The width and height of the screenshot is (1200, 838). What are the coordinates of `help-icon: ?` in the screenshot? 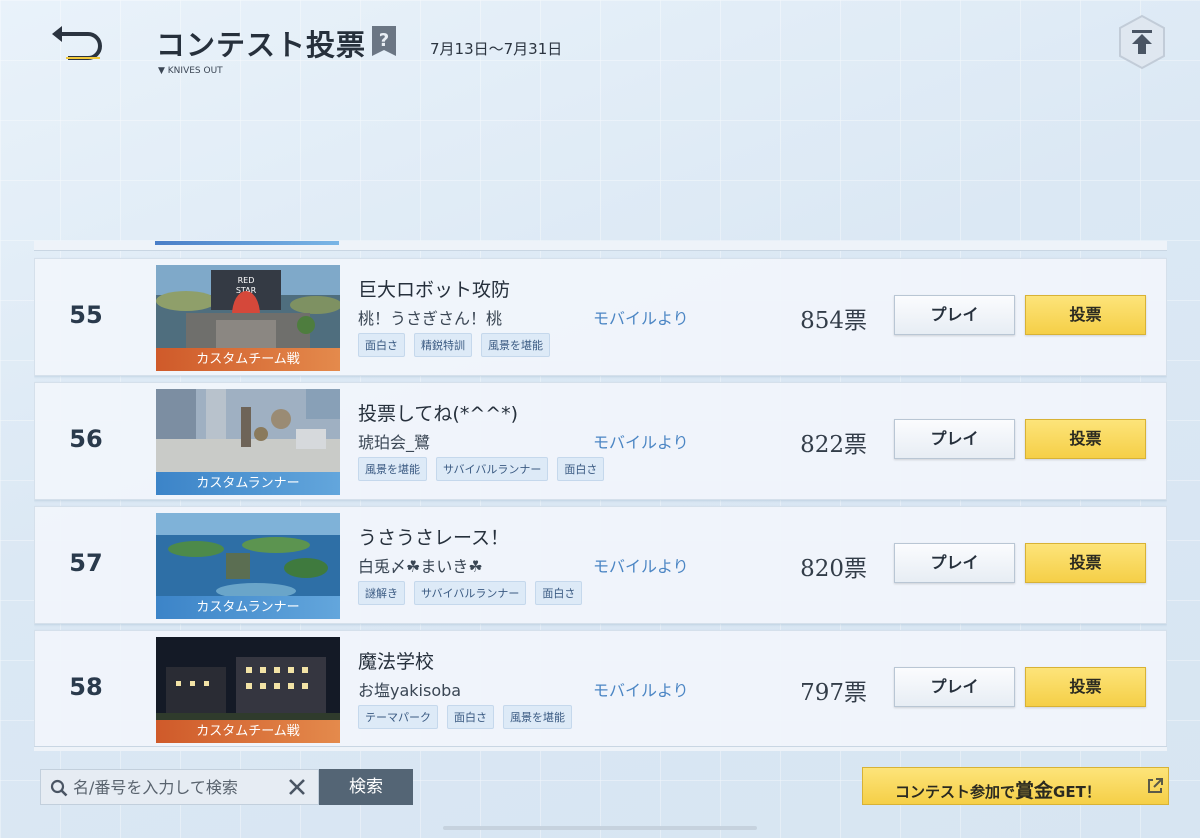 It's located at (384, 41).